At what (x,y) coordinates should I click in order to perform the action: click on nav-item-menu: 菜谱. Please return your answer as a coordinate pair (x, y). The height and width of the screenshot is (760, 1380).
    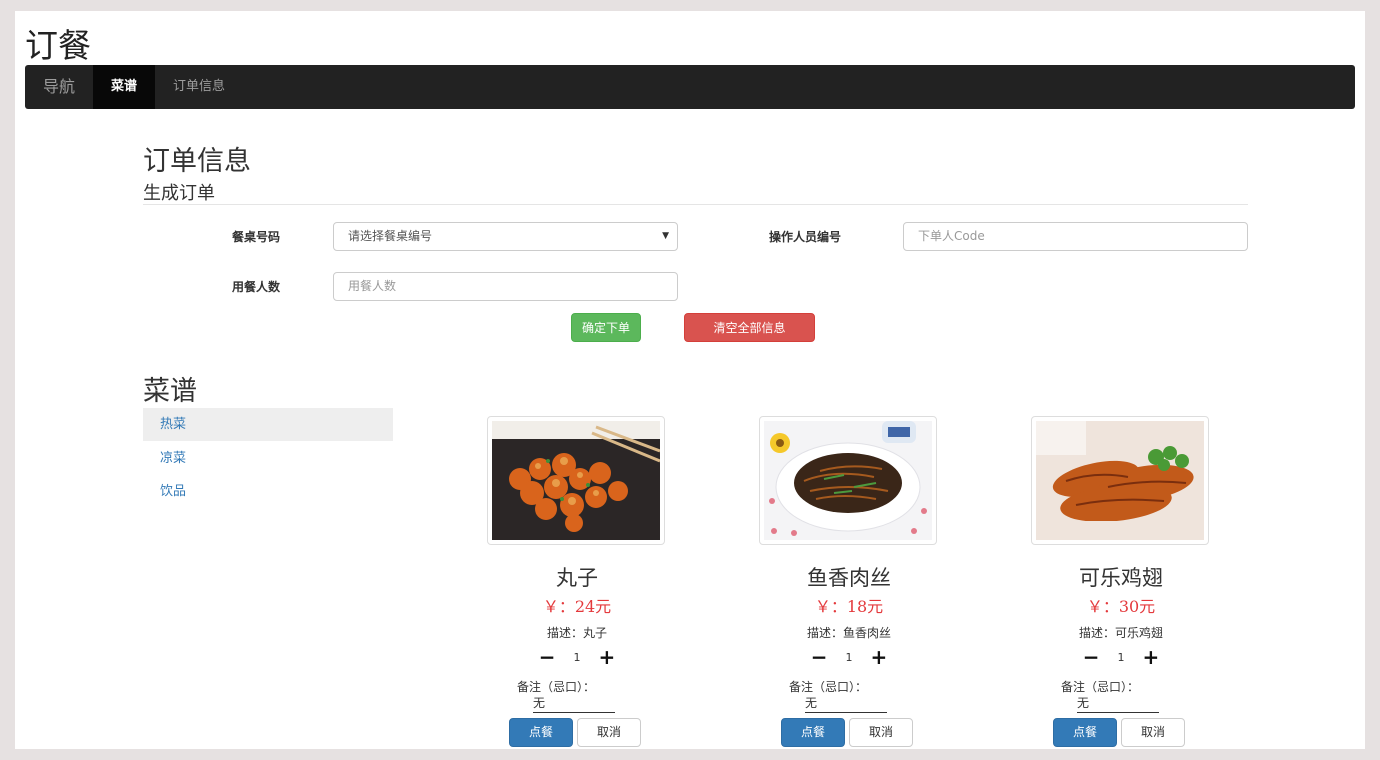
    Looking at the image, I should click on (124, 87).